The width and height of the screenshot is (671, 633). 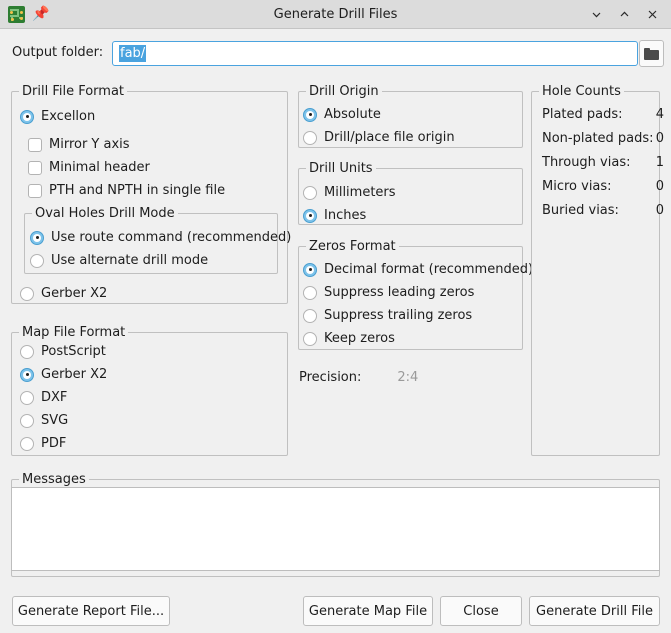 I want to click on maximize-button, so click(x=624, y=15).